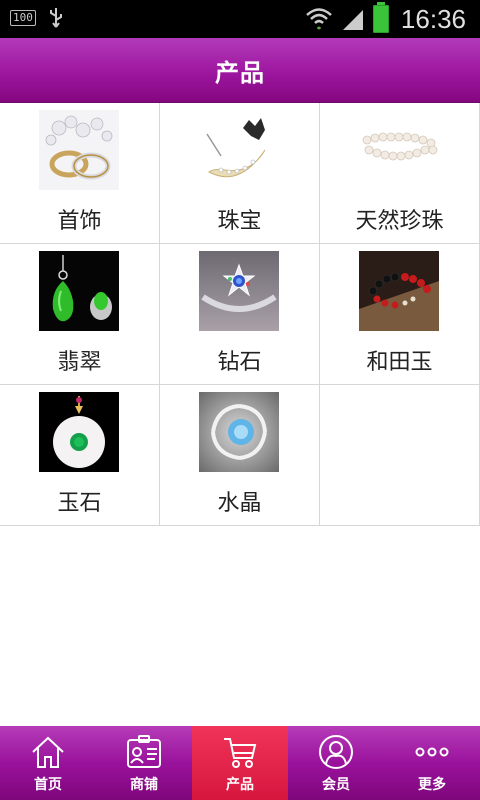 Image resolution: width=480 pixels, height=800 pixels. Describe the element at coordinates (432, 785) in the screenshot. I see `nav-label: 更多` at that location.